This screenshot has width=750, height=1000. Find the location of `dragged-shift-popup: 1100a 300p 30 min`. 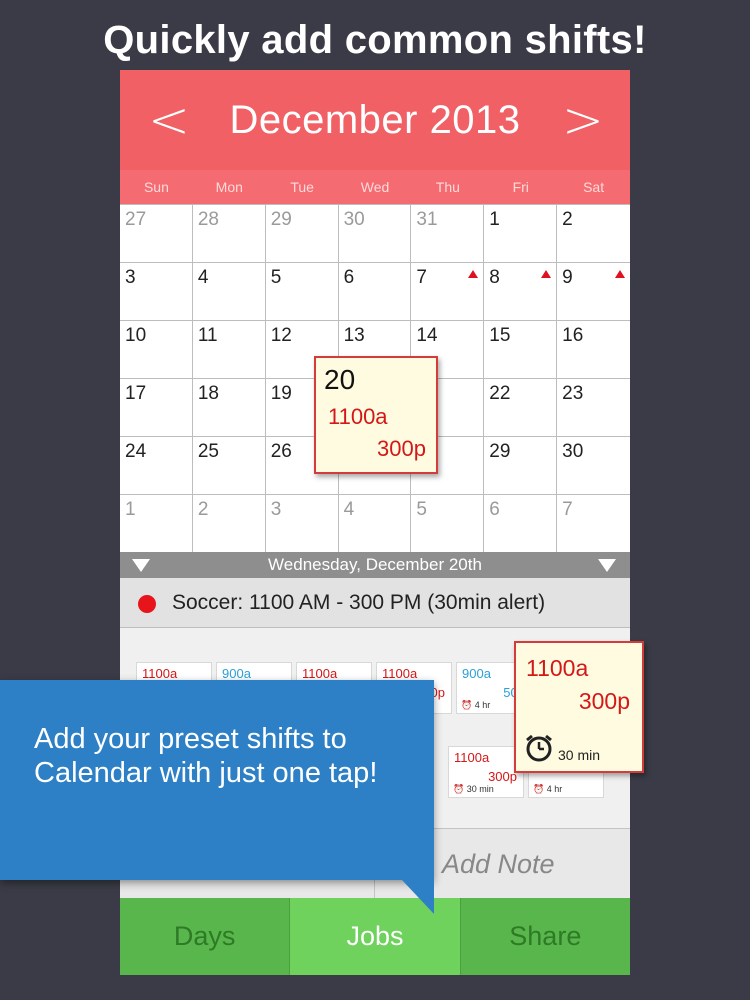

dragged-shift-popup: 1100a 300p 30 min is located at coordinates (579, 707).